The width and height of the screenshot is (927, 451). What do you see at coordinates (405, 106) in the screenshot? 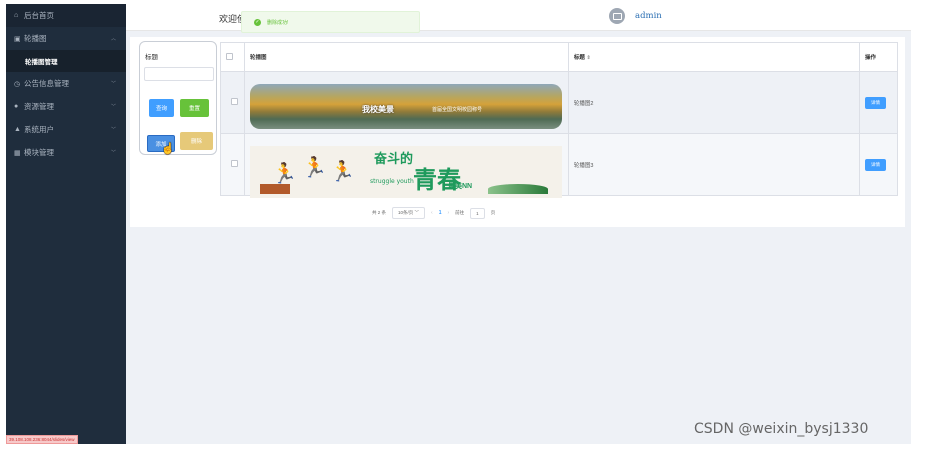
I see `campus-scenery-banner-image: 我校美景 首届全国文明校园称号` at bounding box center [405, 106].